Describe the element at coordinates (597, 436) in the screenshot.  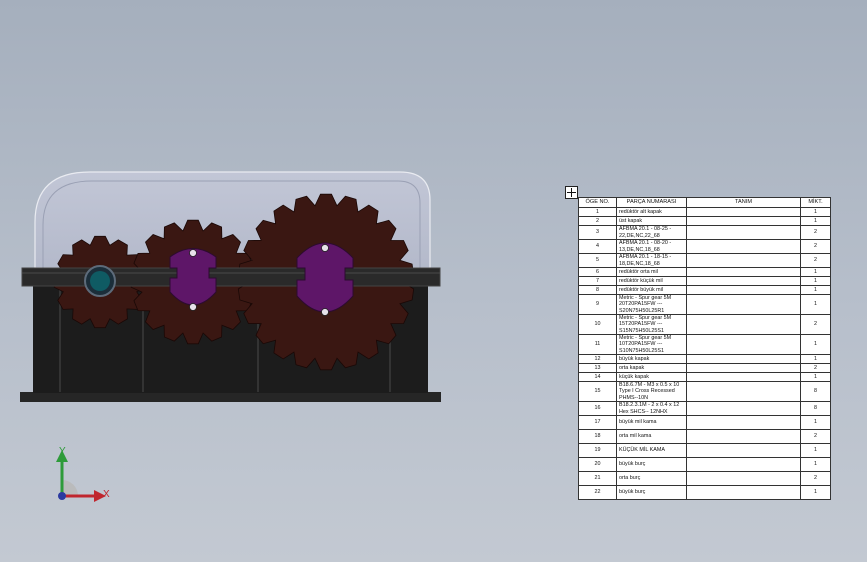
I see `bom-cell-item-no: 18` at that location.